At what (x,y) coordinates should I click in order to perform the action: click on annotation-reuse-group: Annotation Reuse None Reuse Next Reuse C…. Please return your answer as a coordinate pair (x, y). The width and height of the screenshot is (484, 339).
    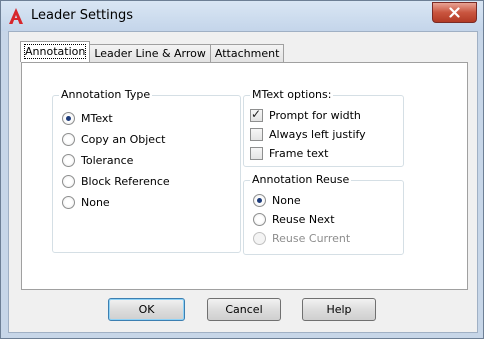
    Looking at the image, I should click on (323, 214).